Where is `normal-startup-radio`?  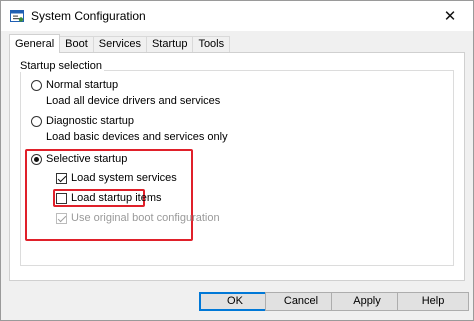 normal-startup-radio is located at coordinates (36, 85).